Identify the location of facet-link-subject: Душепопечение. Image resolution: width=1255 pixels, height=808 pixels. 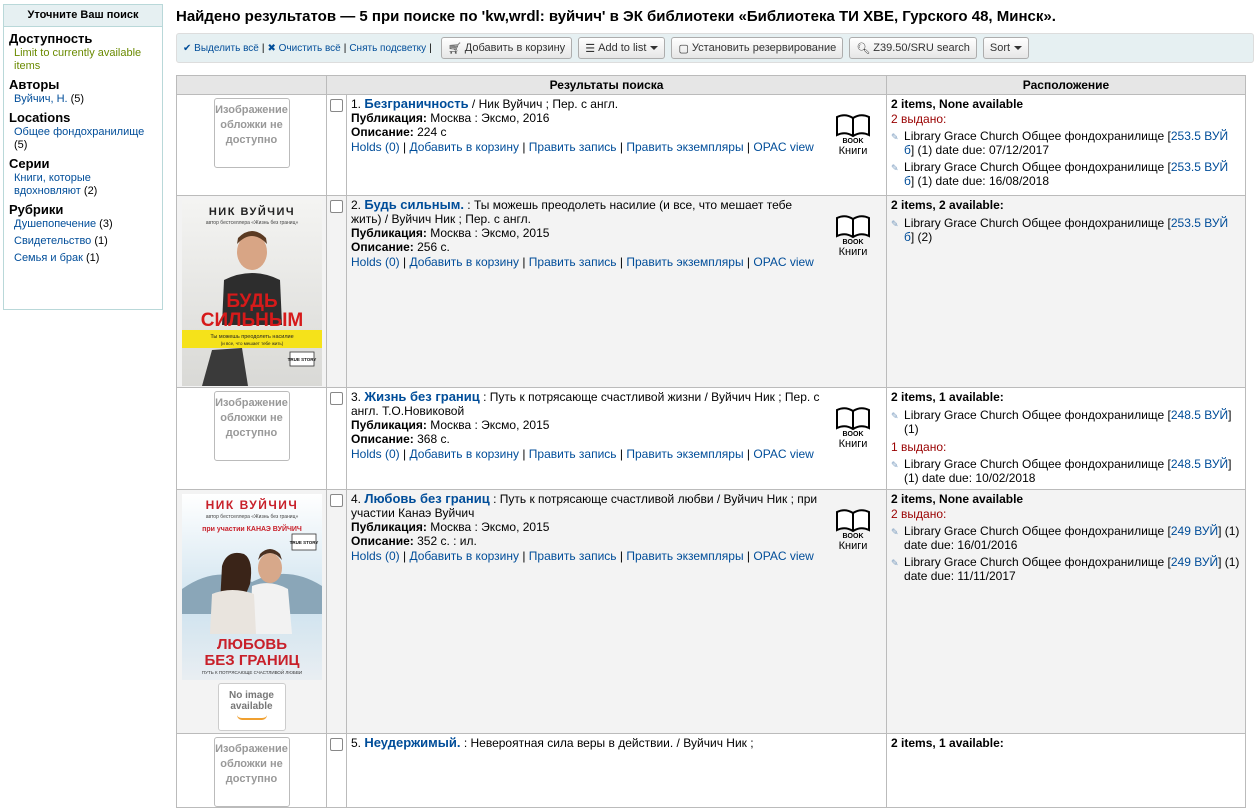
(55, 224).